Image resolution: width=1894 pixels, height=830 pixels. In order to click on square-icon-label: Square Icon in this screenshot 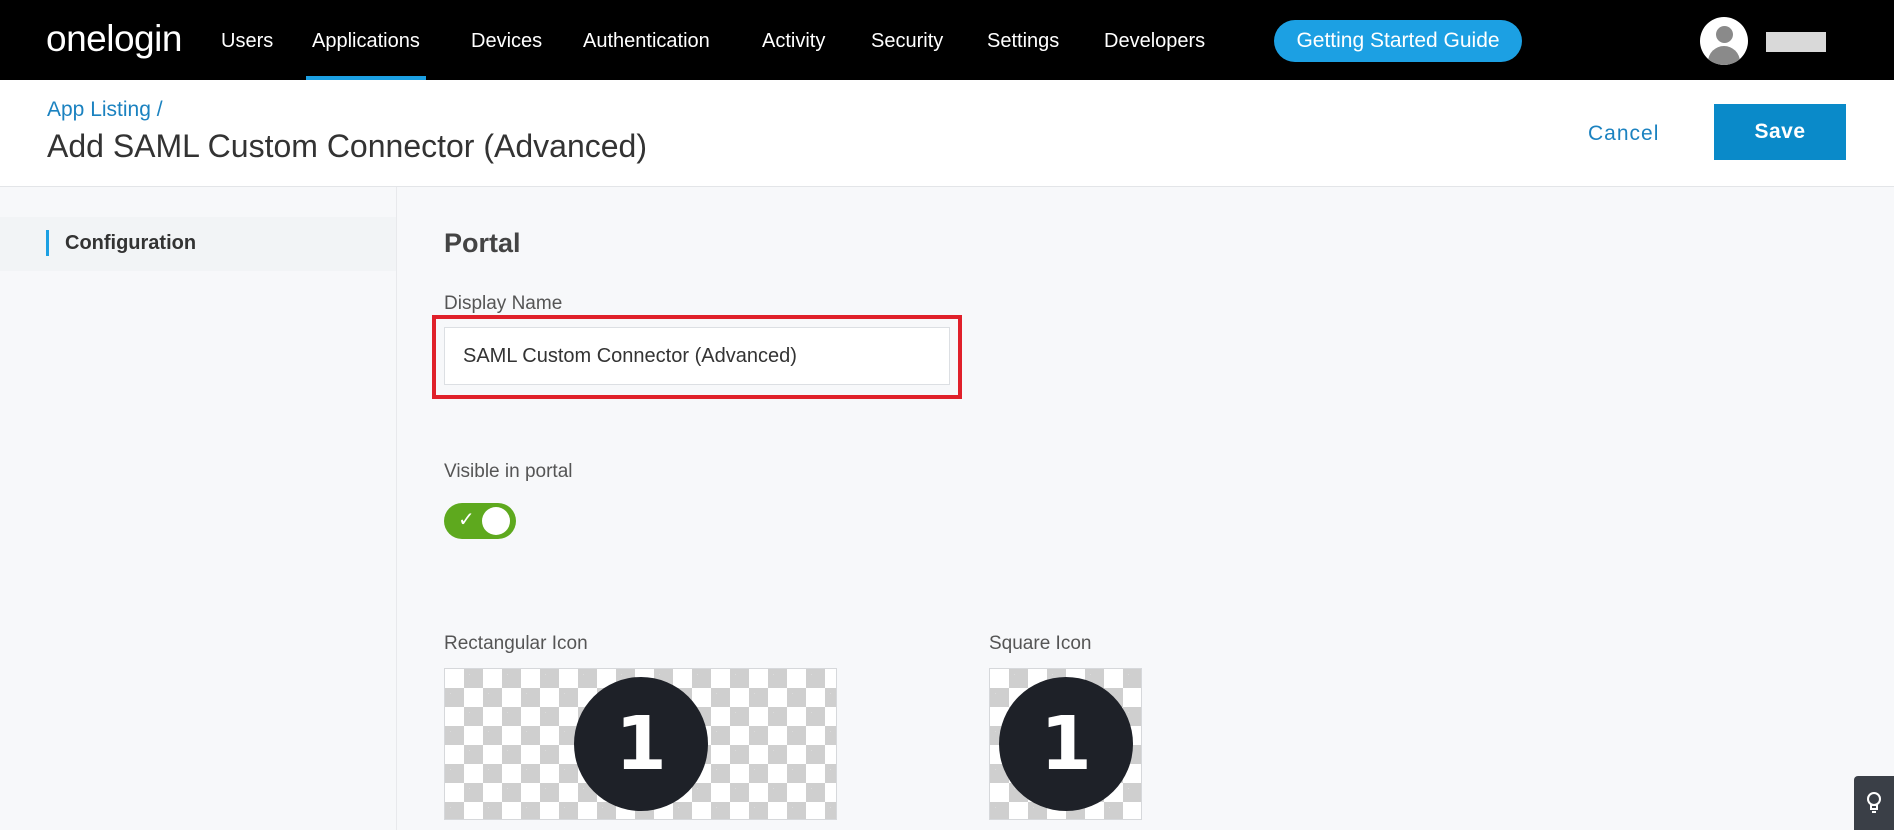, I will do `click(1040, 643)`.